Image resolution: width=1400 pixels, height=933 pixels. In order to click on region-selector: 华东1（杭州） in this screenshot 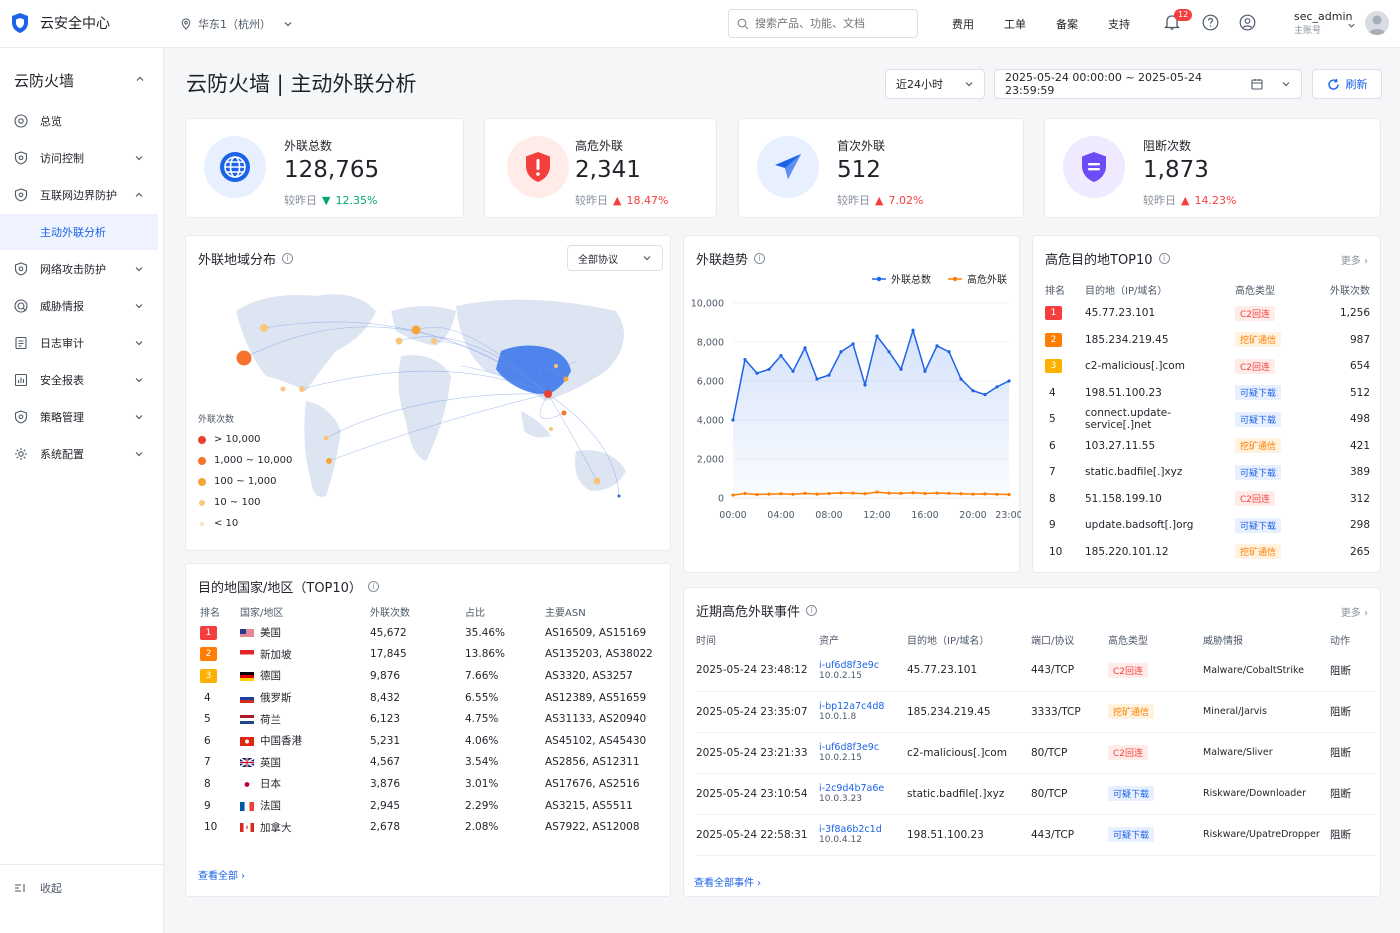, I will do `click(236, 24)`.